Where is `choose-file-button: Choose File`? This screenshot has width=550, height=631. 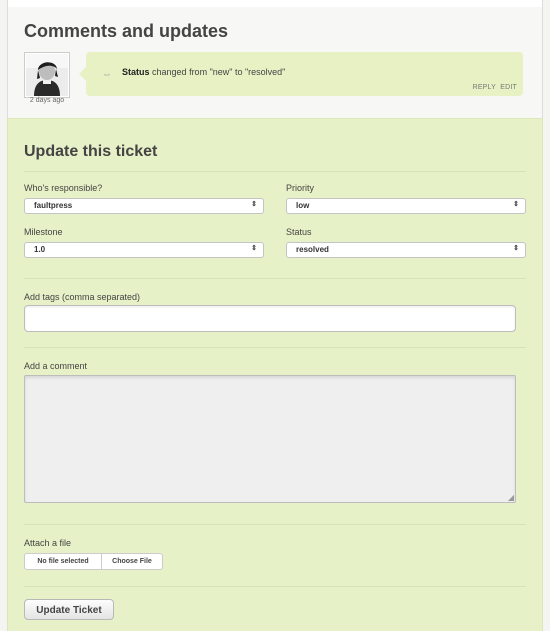 choose-file-button: Choose File is located at coordinates (132, 561).